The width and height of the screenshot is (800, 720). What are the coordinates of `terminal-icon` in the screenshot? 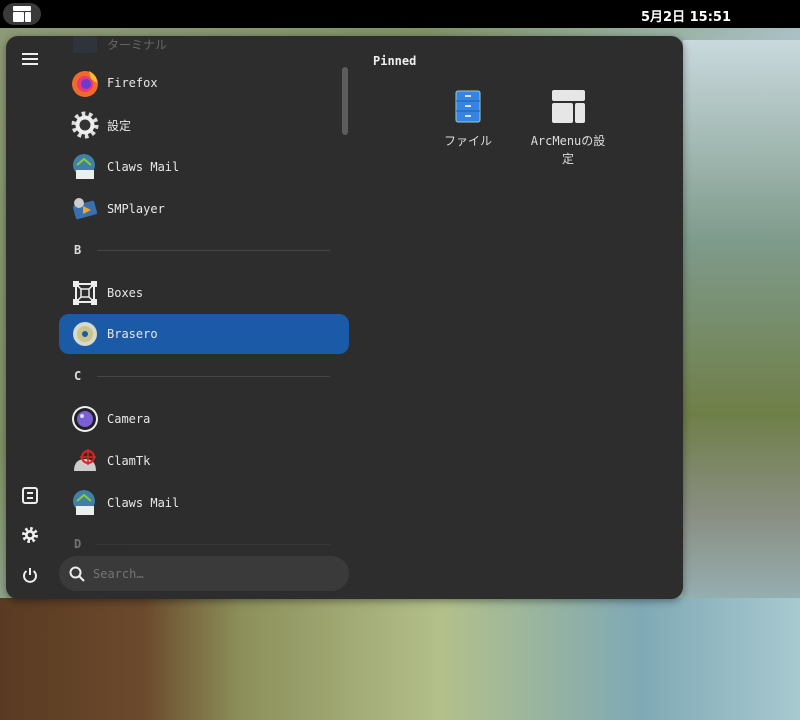 It's located at (85, 47).